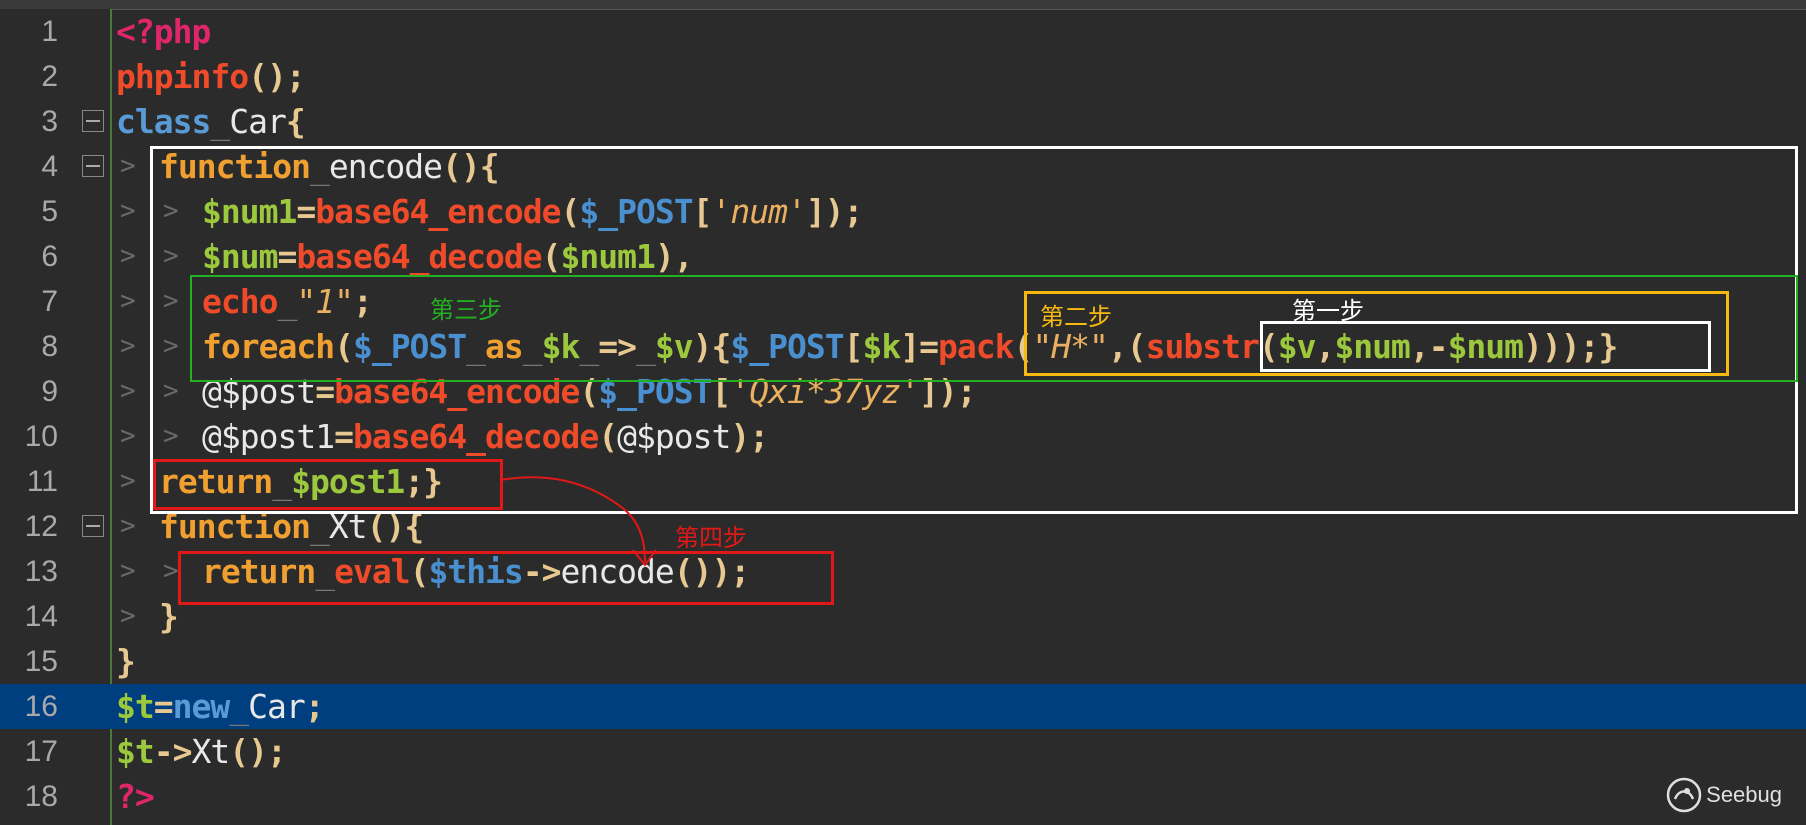 This screenshot has height=825, width=1806. What do you see at coordinates (49, 346) in the screenshot?
I see `line-number: 8` at bounding box center [49, 346].